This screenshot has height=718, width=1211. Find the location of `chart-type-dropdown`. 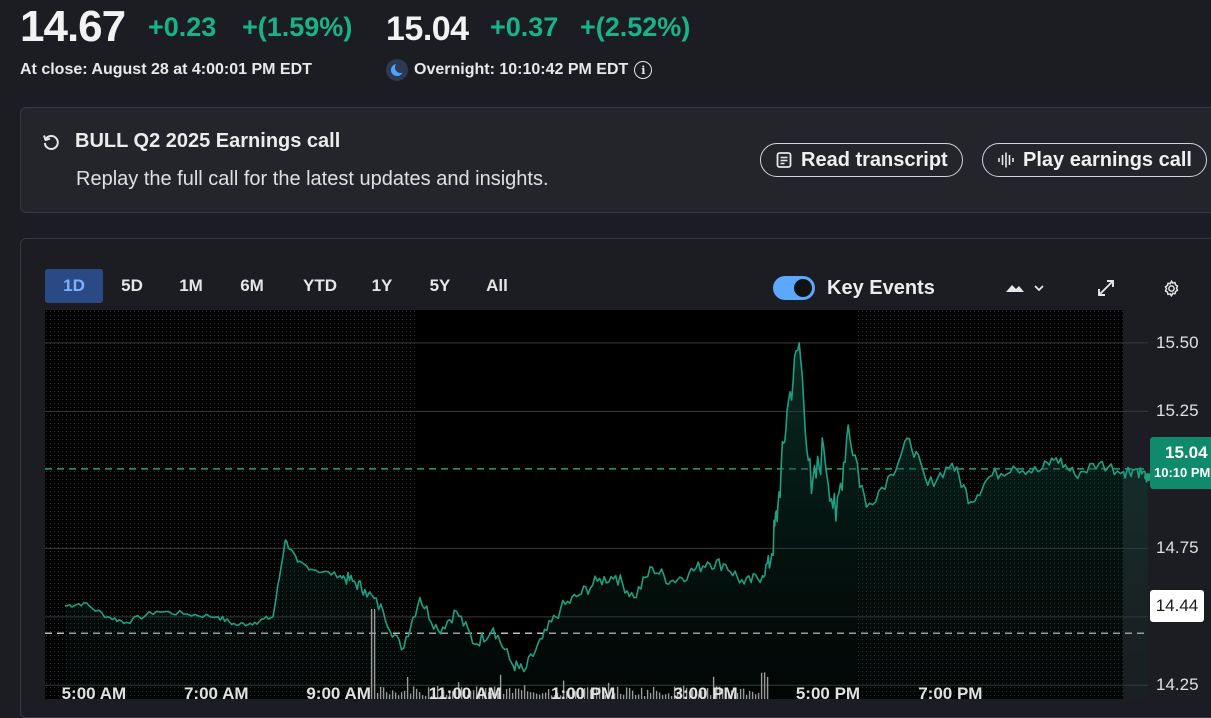

chart-type-dropdown is located at coordinates (1027, 288).